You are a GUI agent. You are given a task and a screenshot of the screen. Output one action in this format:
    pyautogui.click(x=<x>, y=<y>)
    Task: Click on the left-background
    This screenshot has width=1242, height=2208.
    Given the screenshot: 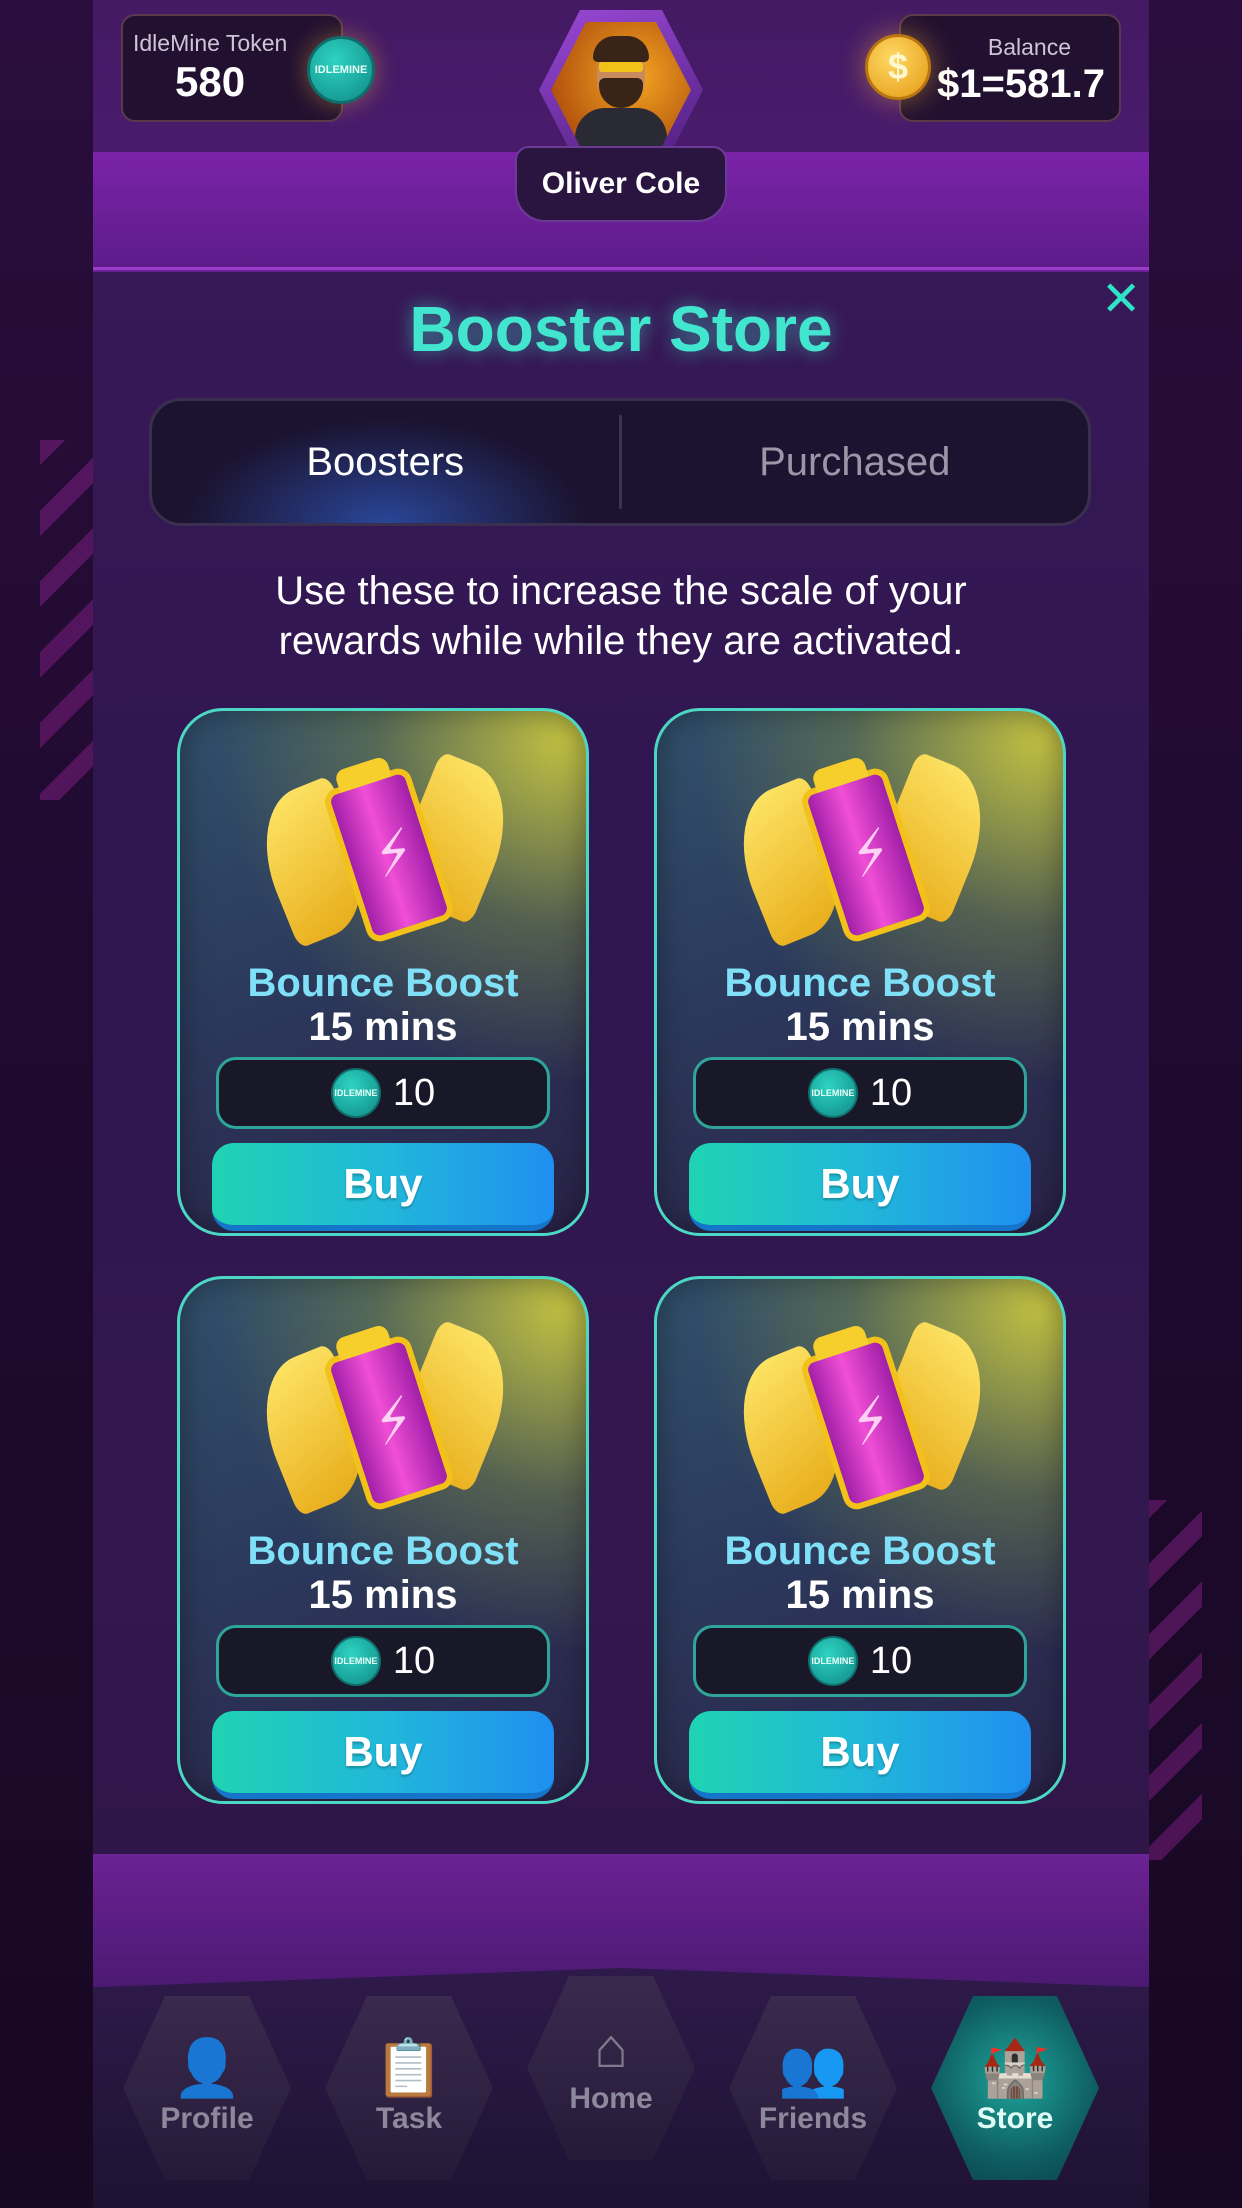 What is the action you would take?
    pyautogui.click(x=50, y=1104)
    